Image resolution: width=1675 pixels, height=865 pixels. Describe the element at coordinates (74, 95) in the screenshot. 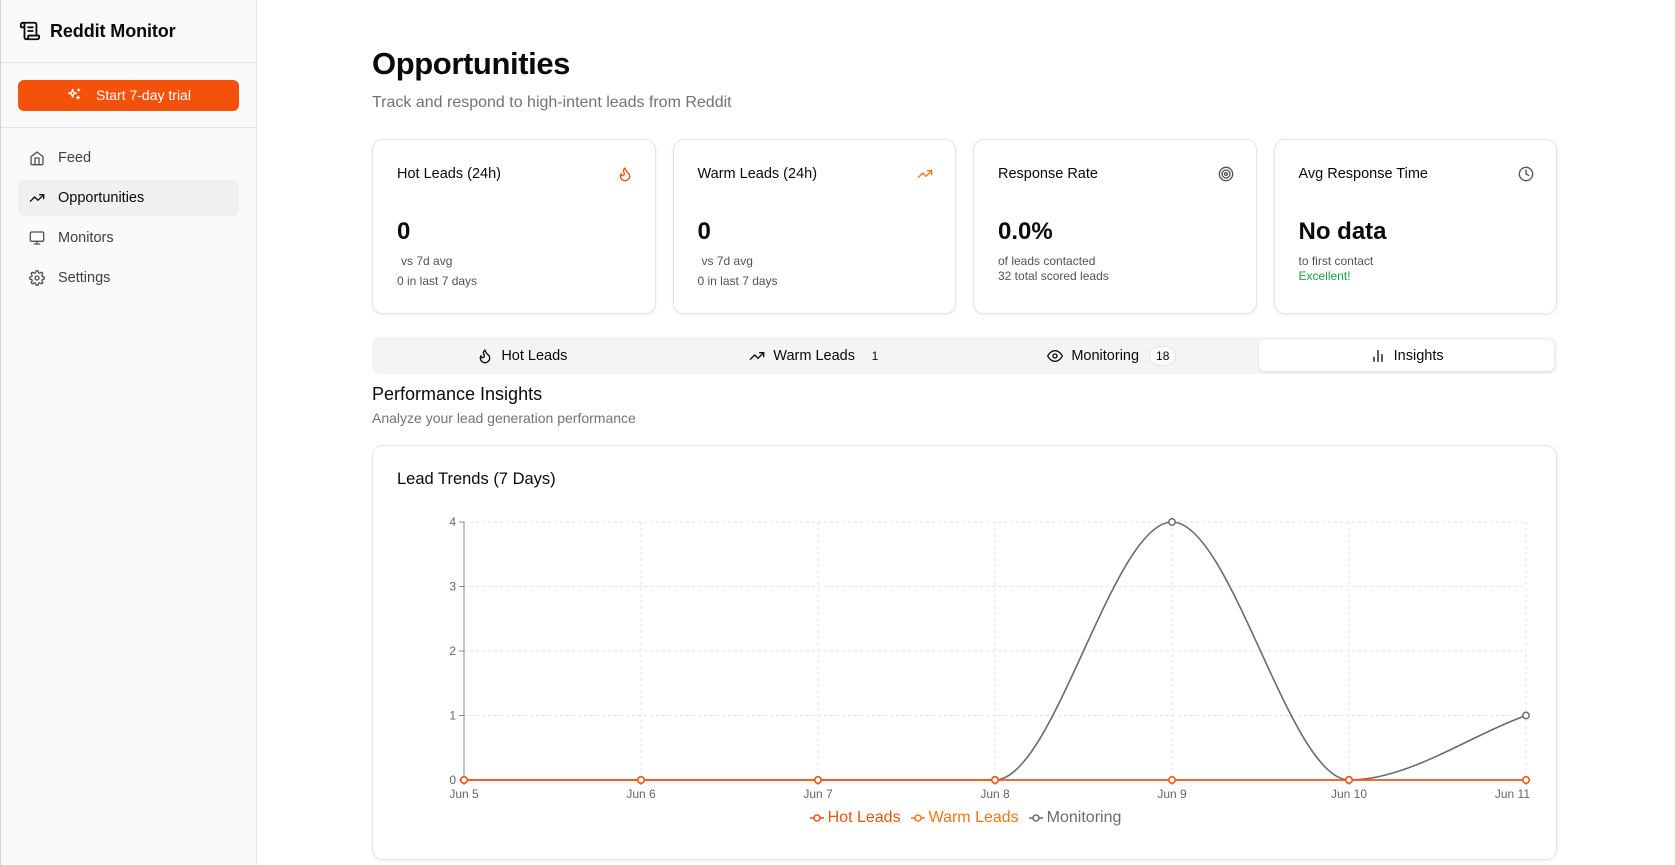

I see `sparkles-icon` at that location.